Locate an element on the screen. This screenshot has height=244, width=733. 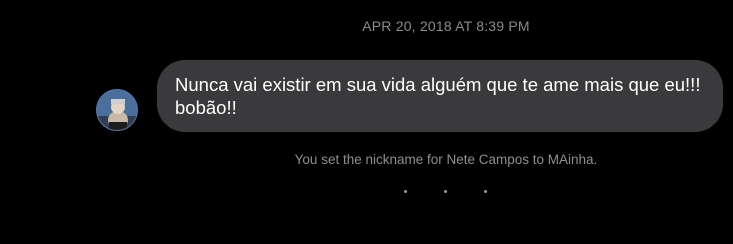
message-timestamp: APR 20, 2018 AT 8:39 PM is located at coordinates (446, 26).